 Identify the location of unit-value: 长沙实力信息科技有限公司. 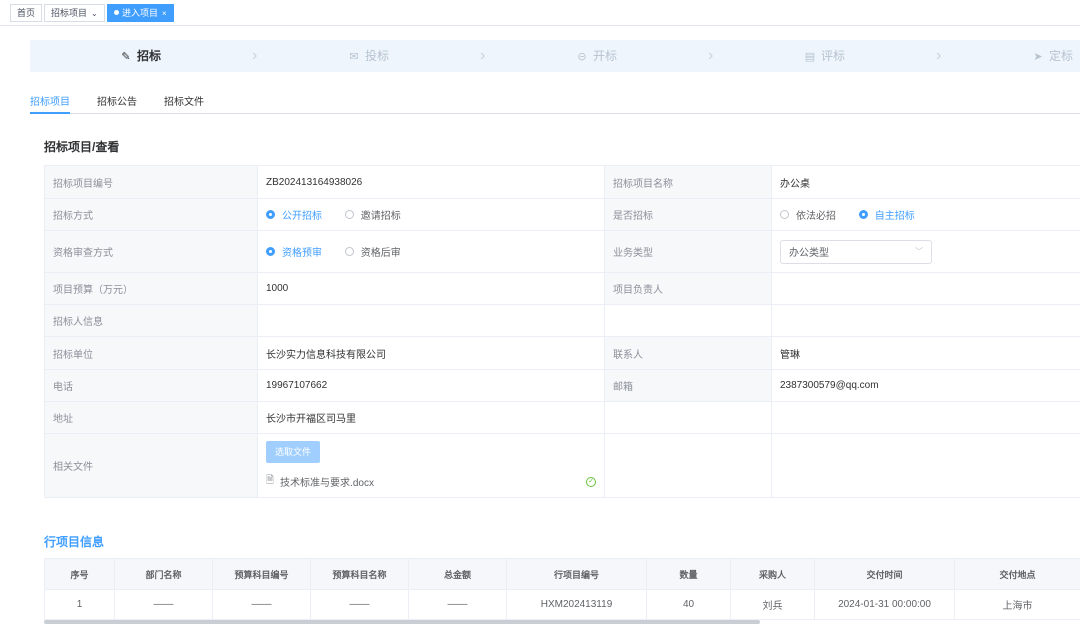
(431, 353).